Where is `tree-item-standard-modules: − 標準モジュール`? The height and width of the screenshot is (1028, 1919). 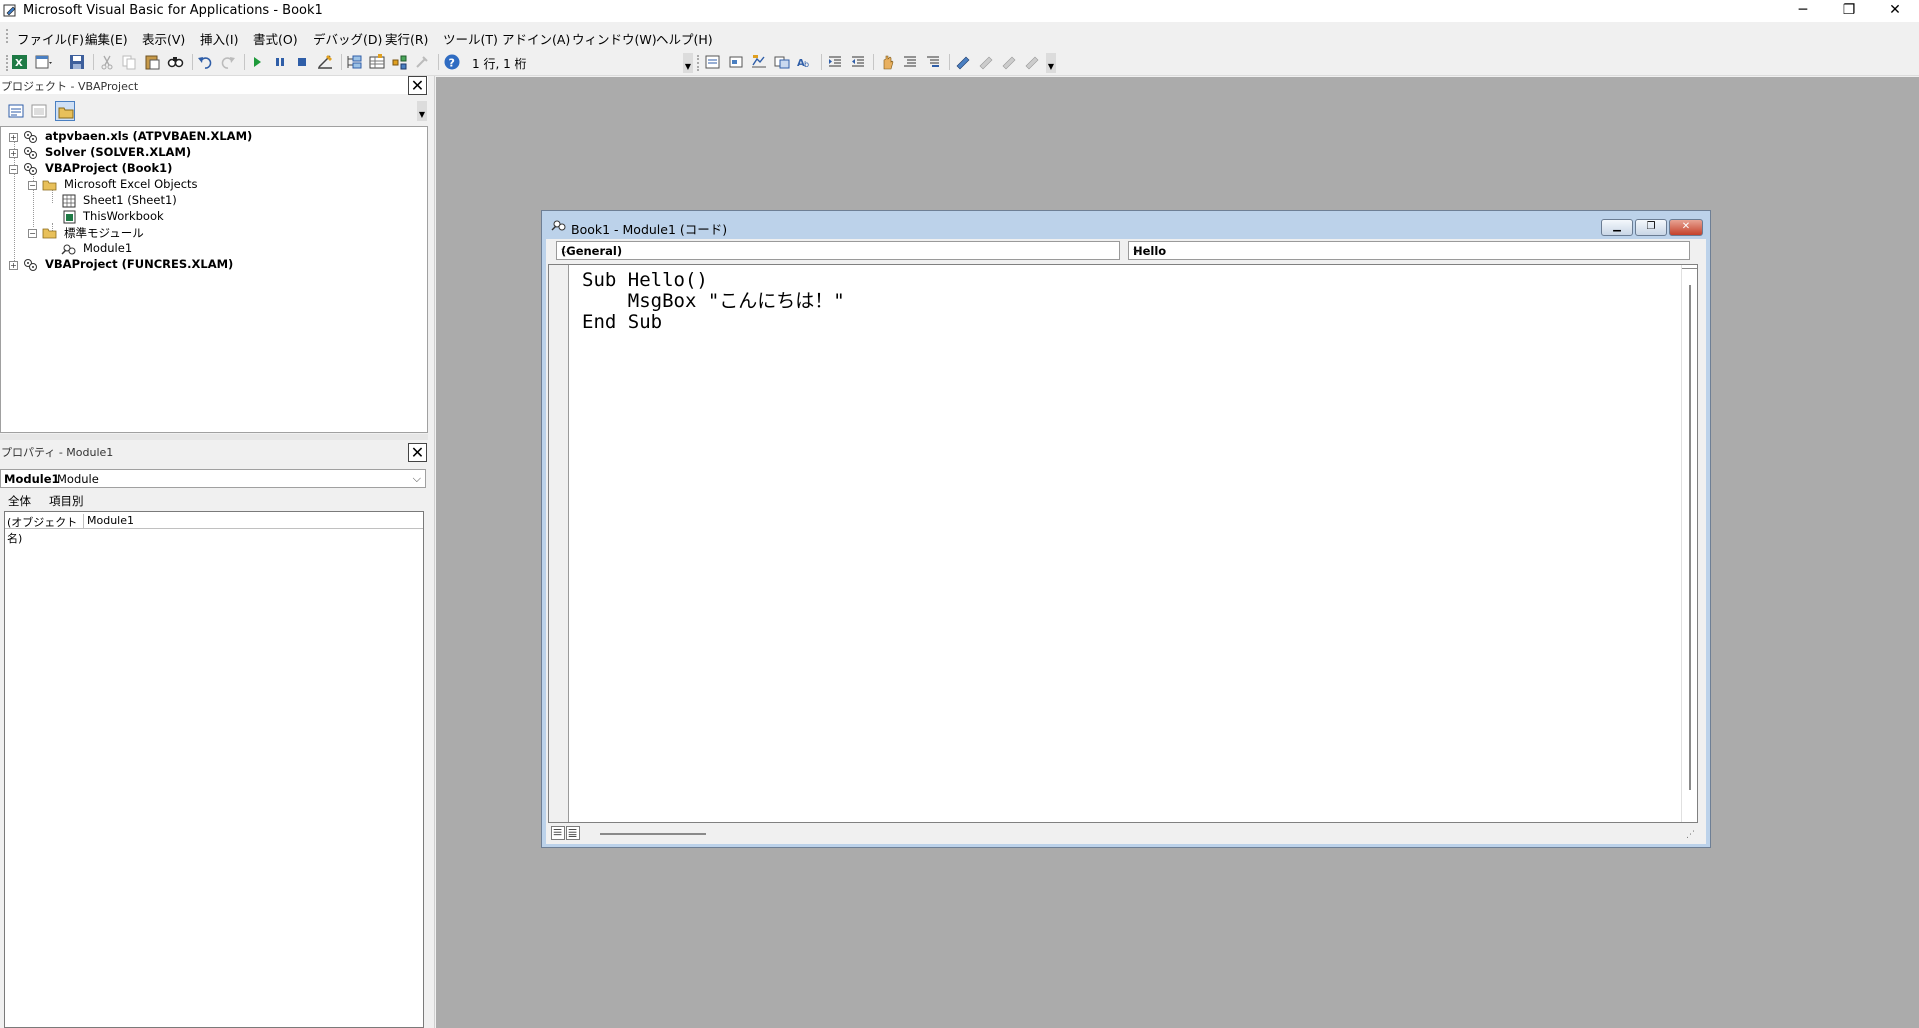
tree-item-standard-modules: − 標準モジュール is located at coordinates (211, 233).